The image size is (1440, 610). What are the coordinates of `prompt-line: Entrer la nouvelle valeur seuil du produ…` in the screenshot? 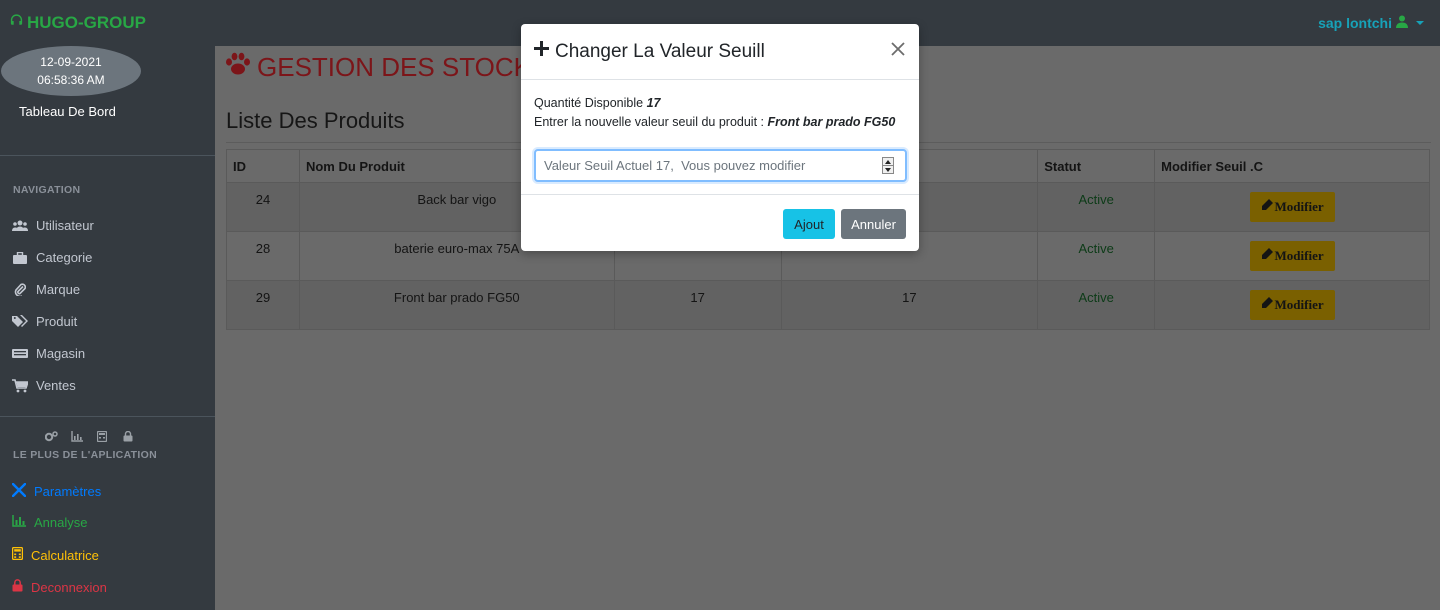 It's located at (720, 122).